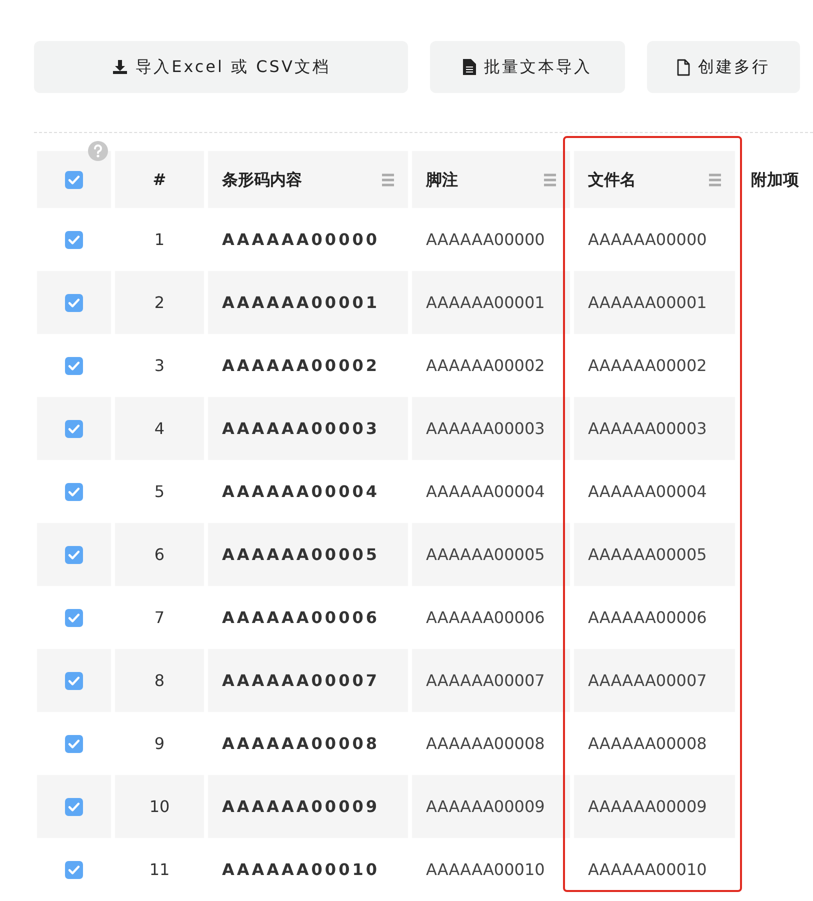 This screenshot has width=813, height=901. Describe the element at coordinates (159, 743) in the screenshot. I see `table-cell-text: 9` at that location.